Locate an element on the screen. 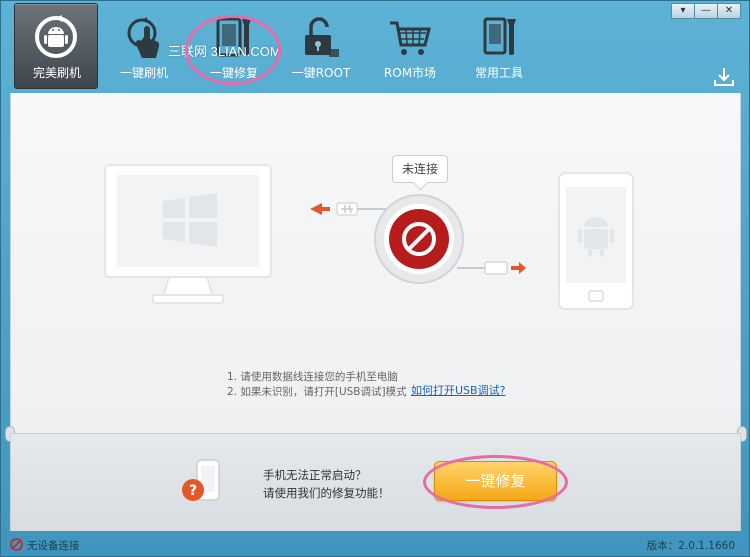  android-phone-illustration is located at coordinates (596, 241).